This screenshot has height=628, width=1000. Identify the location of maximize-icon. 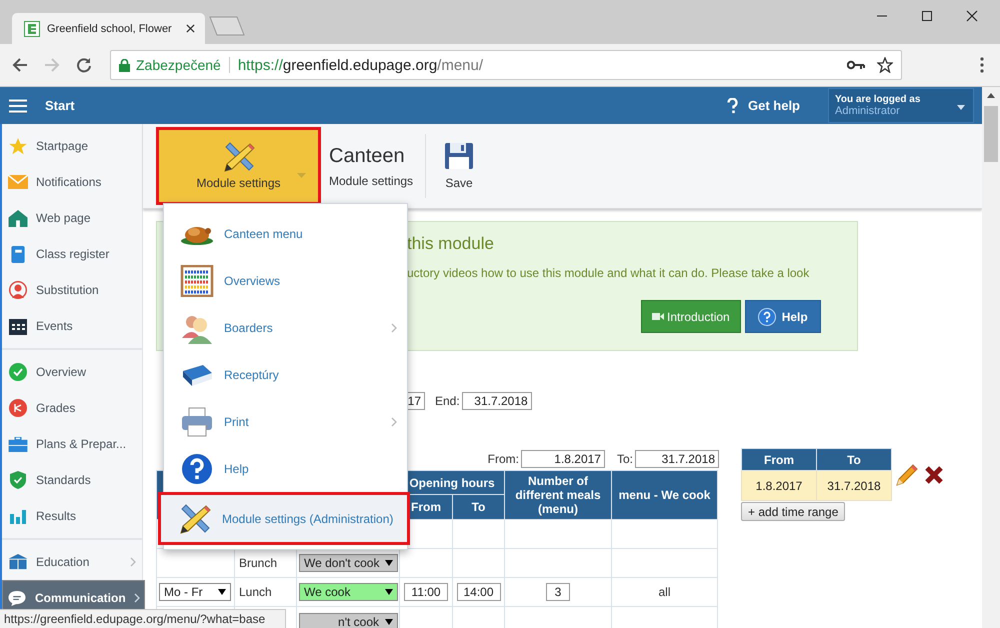
(927, 16).